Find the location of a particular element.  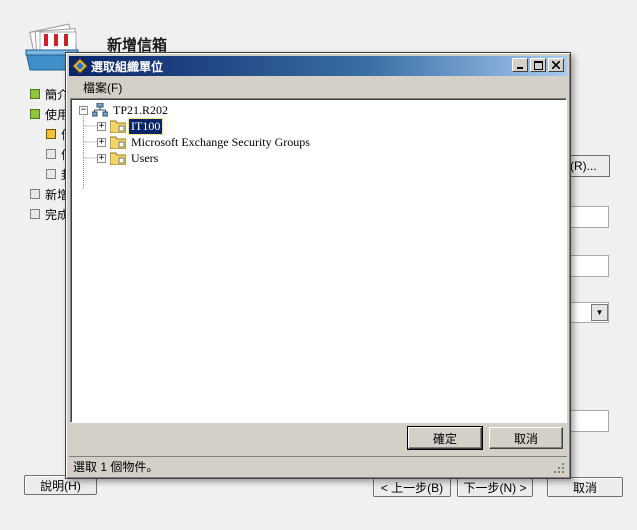

directory-icon is located at coordinates (80, 66).